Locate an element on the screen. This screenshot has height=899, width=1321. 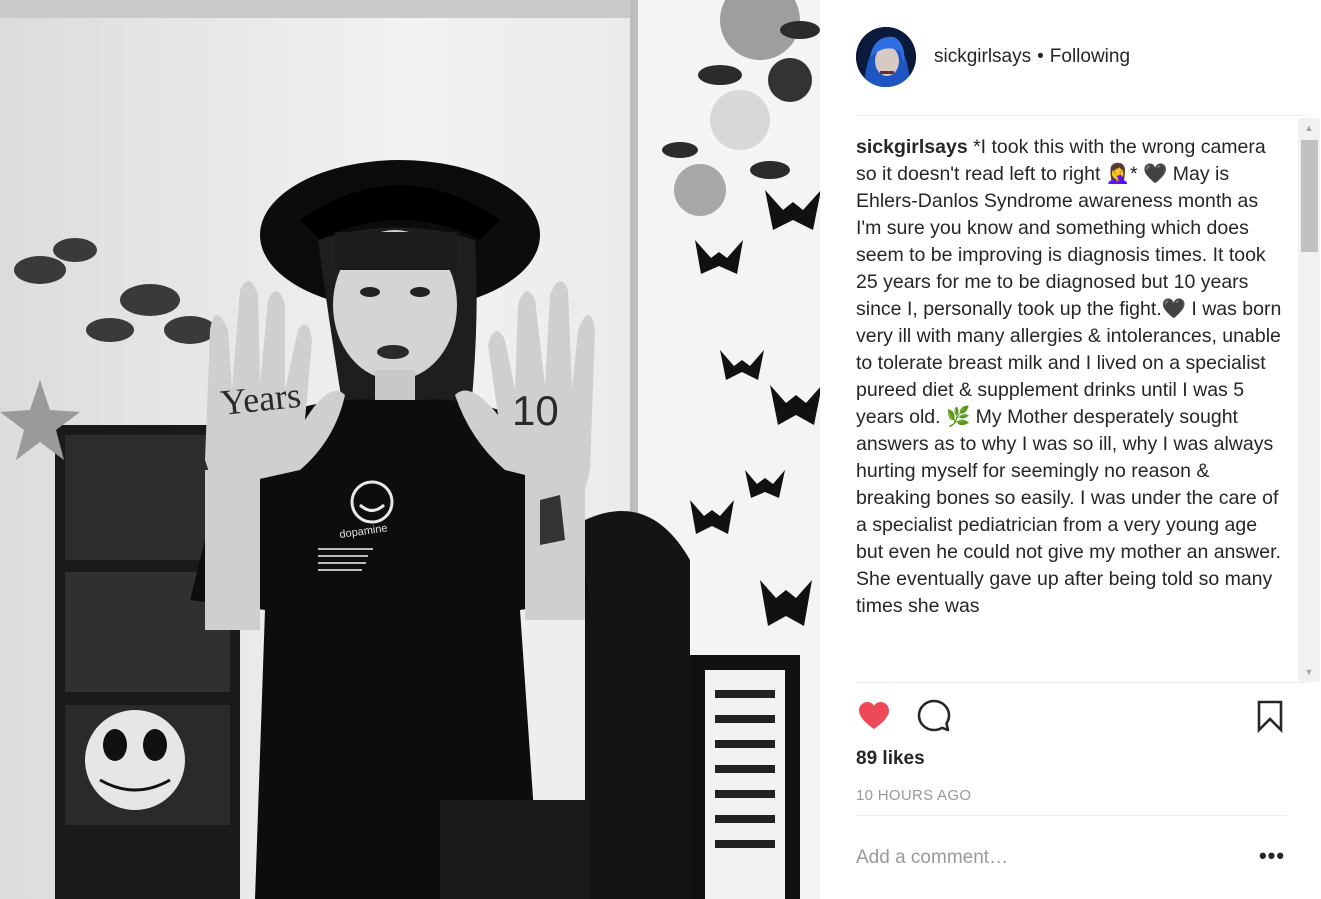
save-button is located at coordinates (1270, 716).